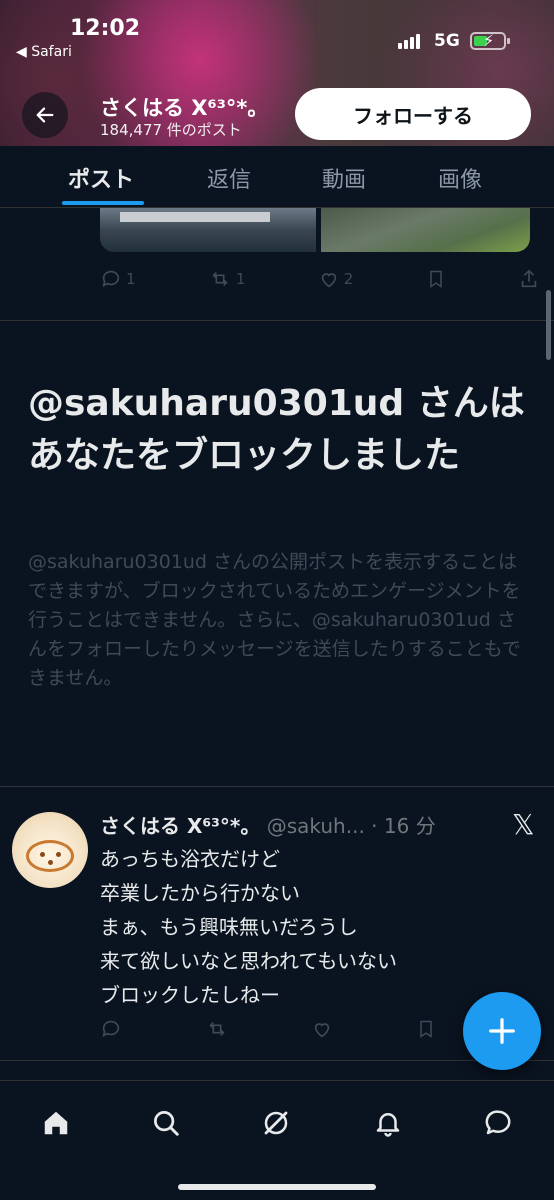 The image size is (554, 1200). What do you see at coordinates (171, 130) in the screenshot?
I see `post-count: 184,477 件のポスト` at bounding box center [171, 130].